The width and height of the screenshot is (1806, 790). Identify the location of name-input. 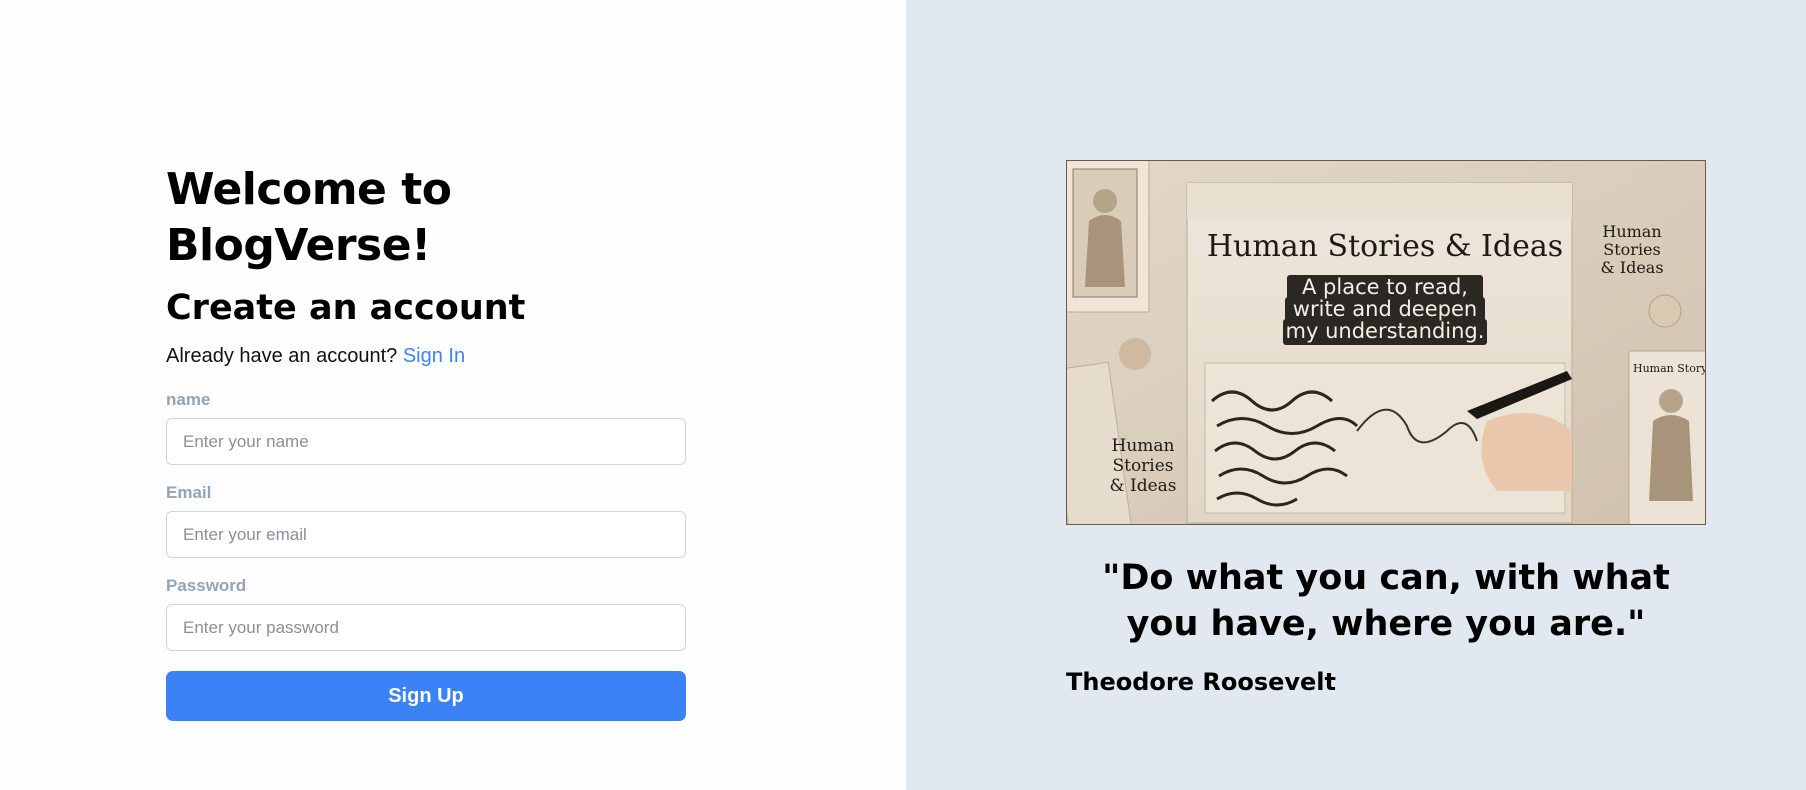
(426, 441).